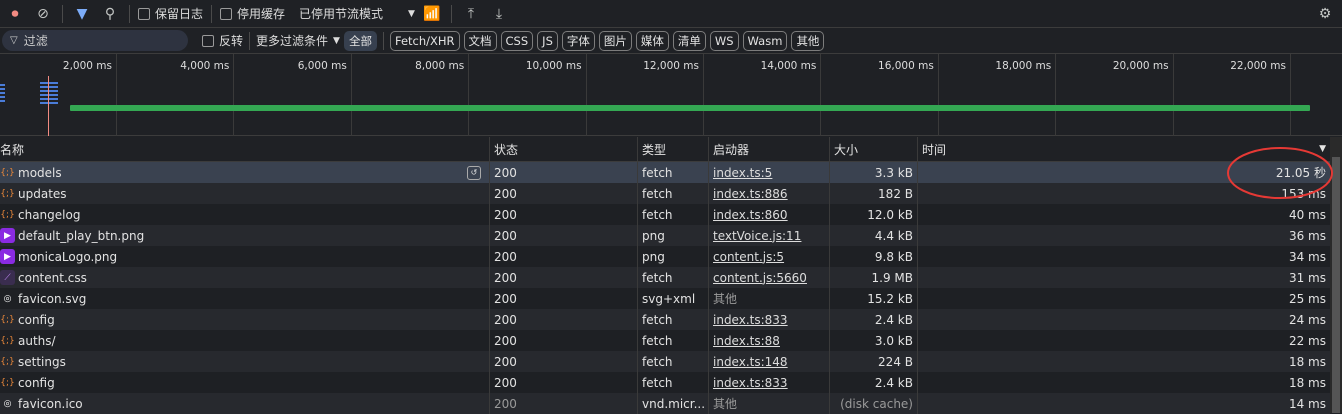  Describe the element at coordinates (110, 14) in the screenshot. I see `search-icon: ⚲` at that location.